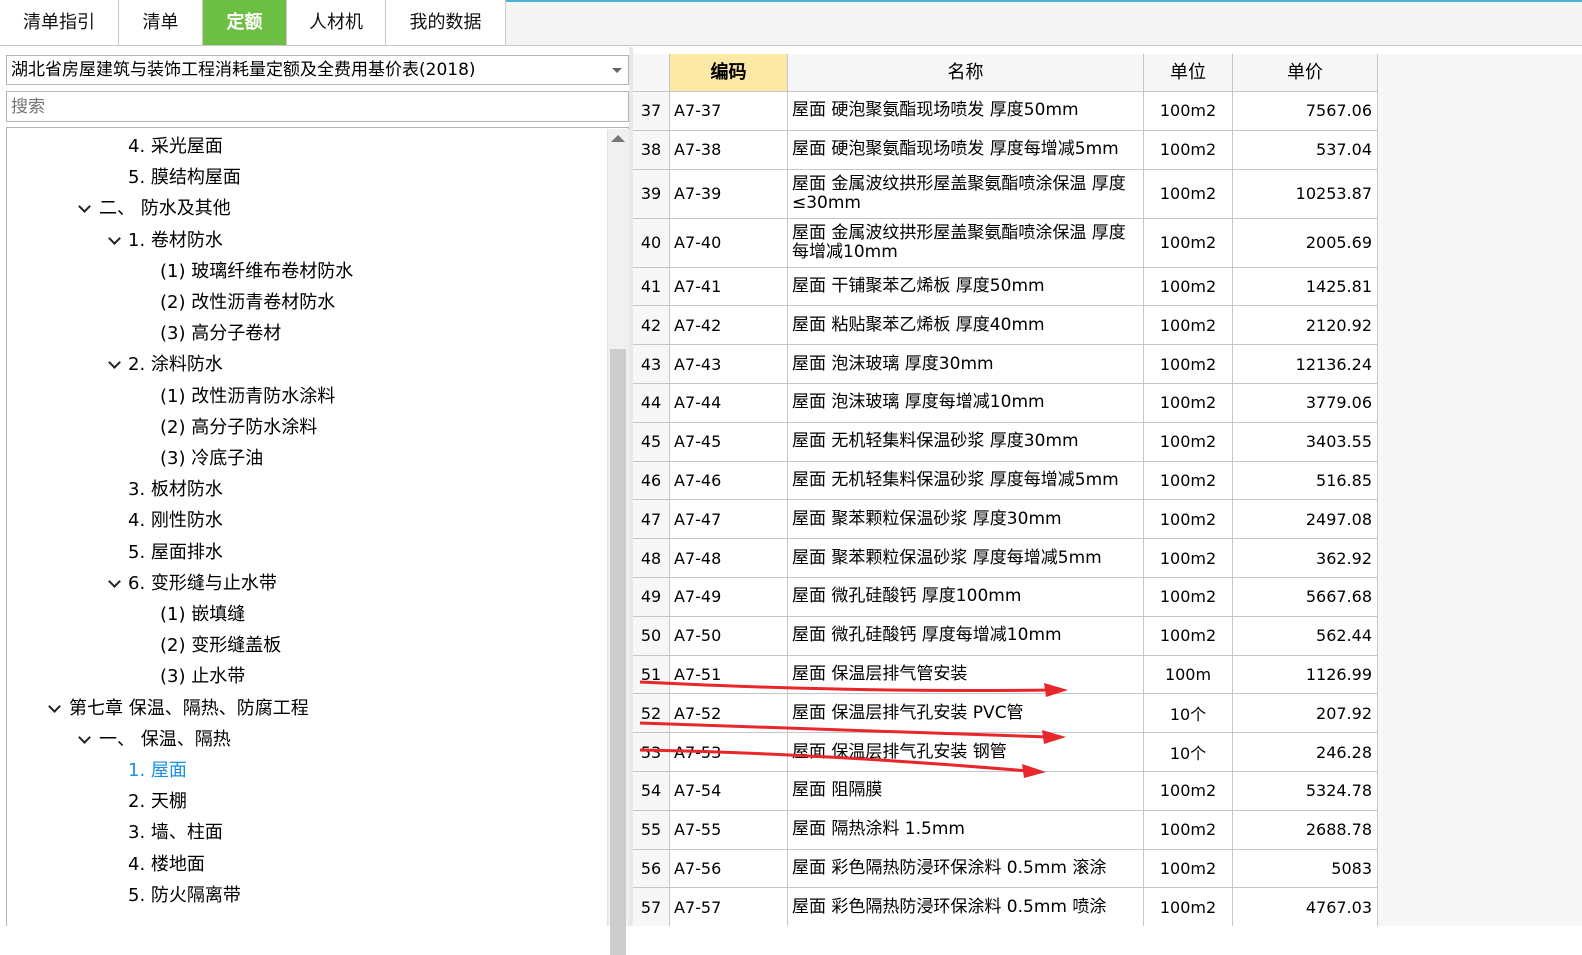 The width and height of the screenshot is (1582, 955). Describe the element at coordinates (307, 146) in the screenshot. I see `tree-item: 4. 采光屋面` at that location.